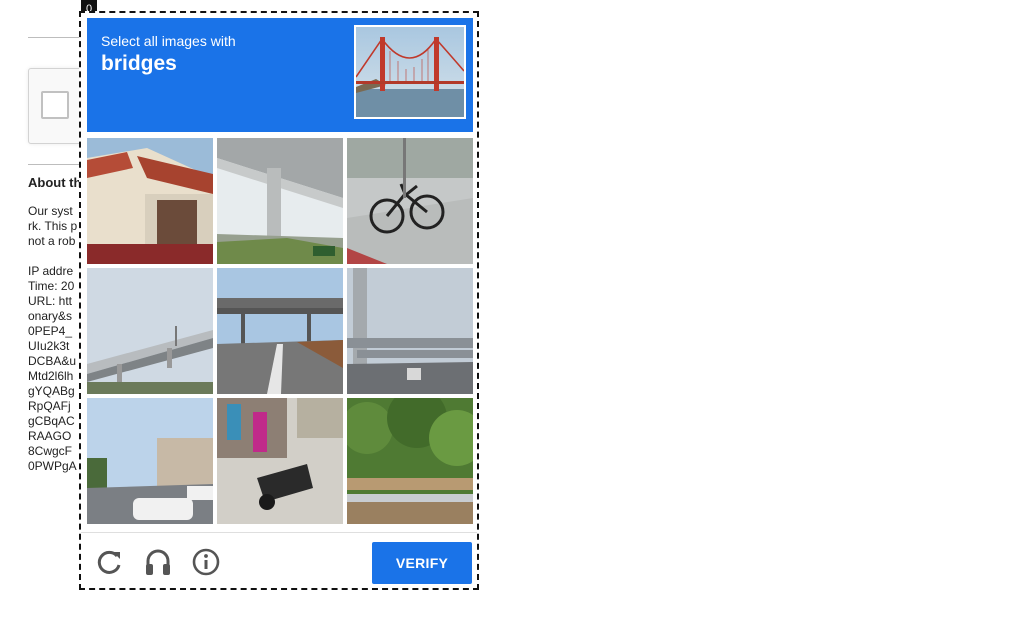  What do you see at coordinates (280, 201) in the screenshot?
I see `tile-2-overpass` at bounding box center [280, 201].